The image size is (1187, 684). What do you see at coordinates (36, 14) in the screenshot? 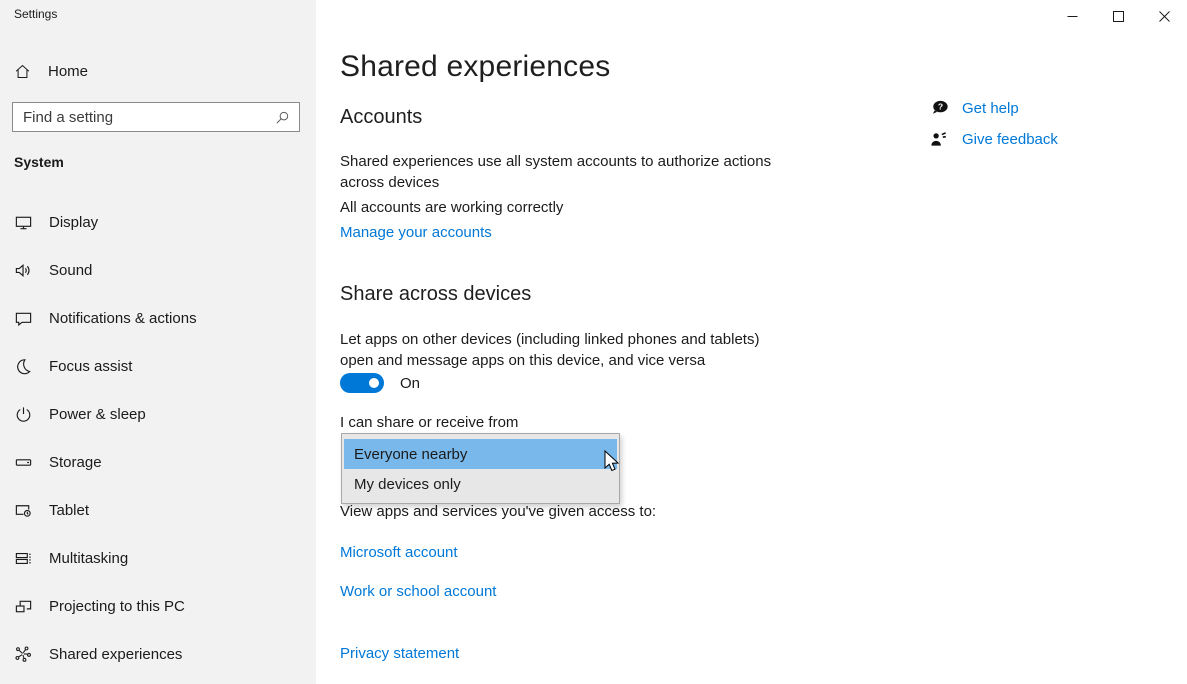
I see `app-title: Settings` at bounding box center [36, 14].